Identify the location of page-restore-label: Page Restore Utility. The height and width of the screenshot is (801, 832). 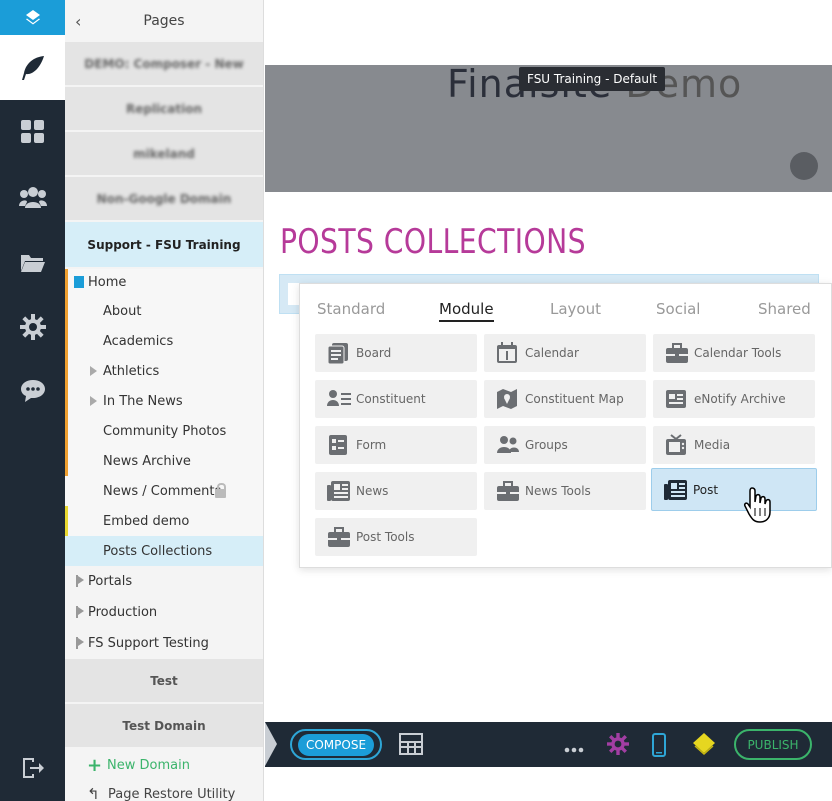
(172, 793).